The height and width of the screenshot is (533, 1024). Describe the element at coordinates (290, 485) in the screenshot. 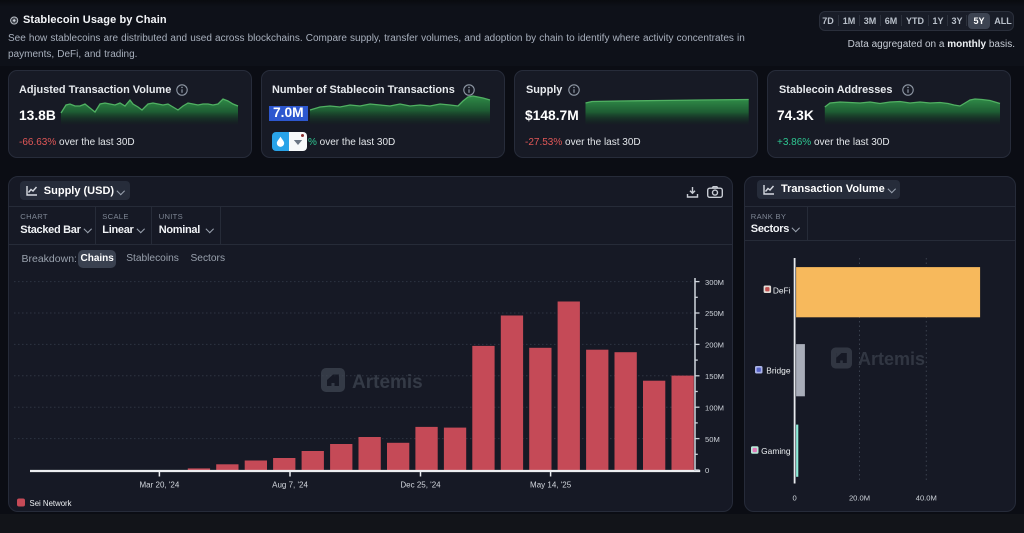

I see `svg-text: Aug 7, '24` at that location.